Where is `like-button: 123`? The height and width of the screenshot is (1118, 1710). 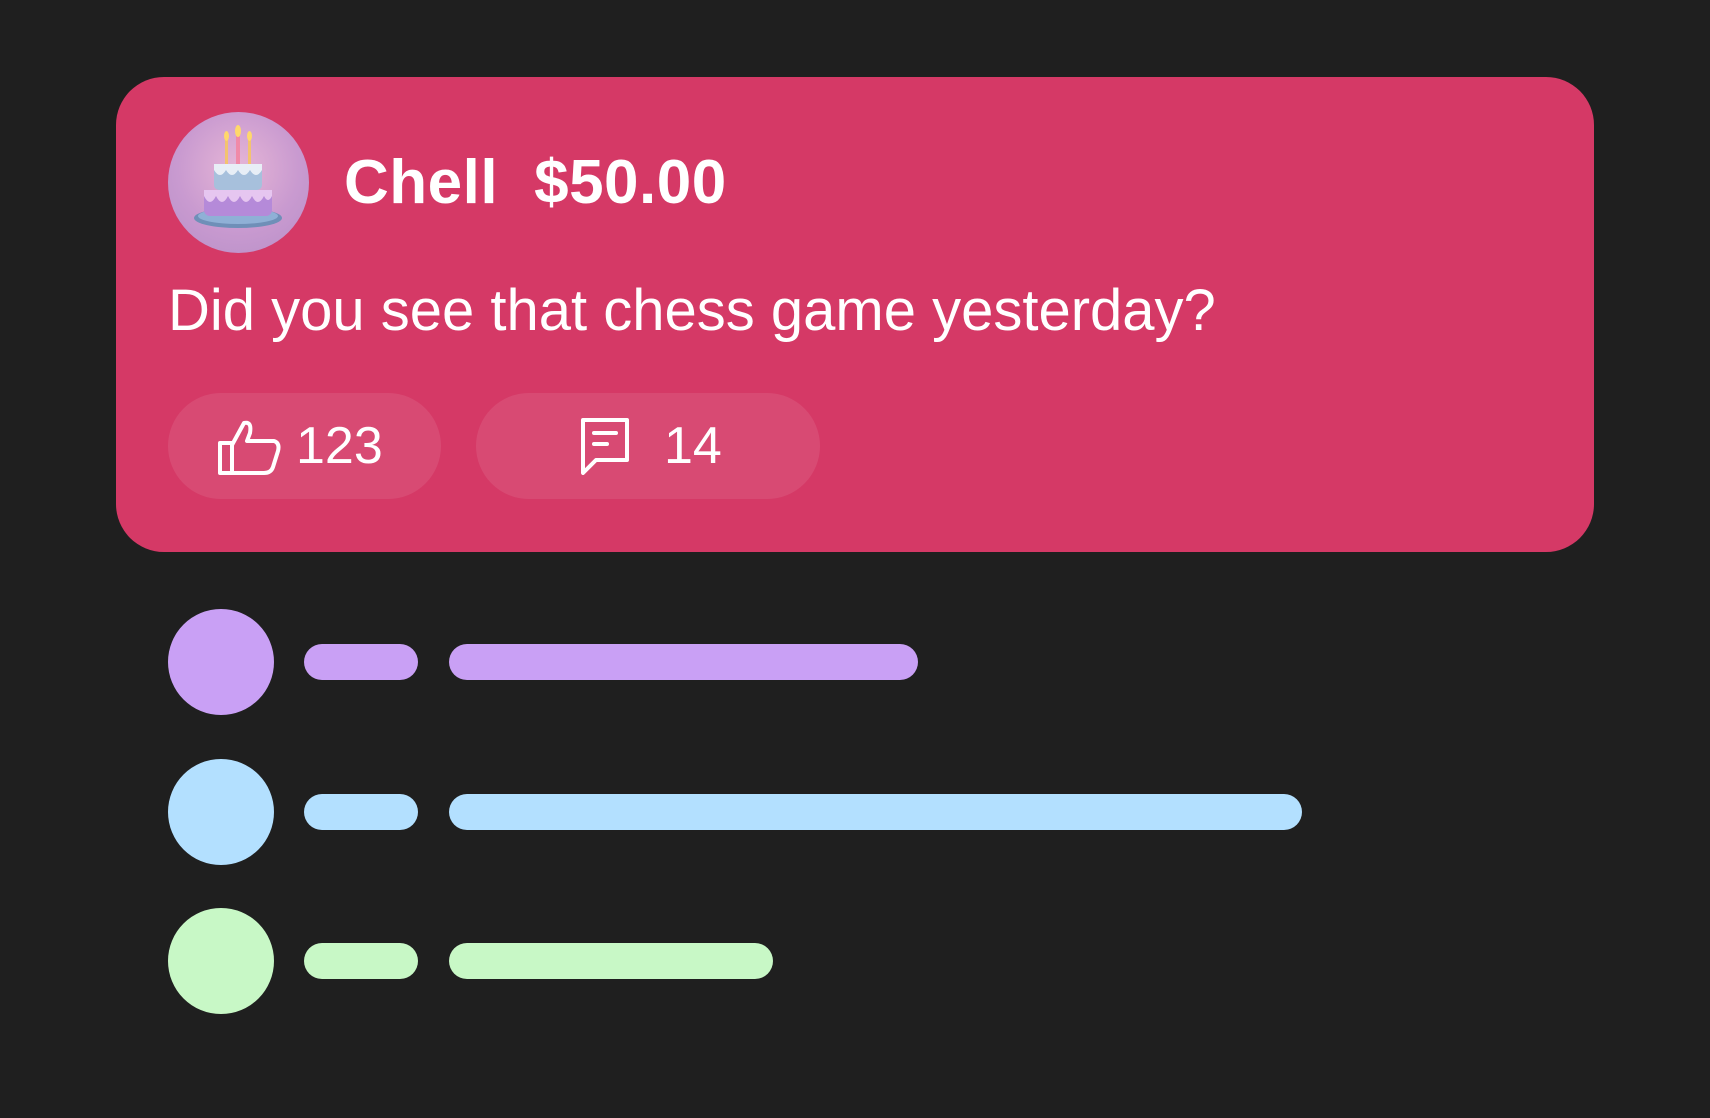 like-button: 123 is located at coordinates (304, 446).